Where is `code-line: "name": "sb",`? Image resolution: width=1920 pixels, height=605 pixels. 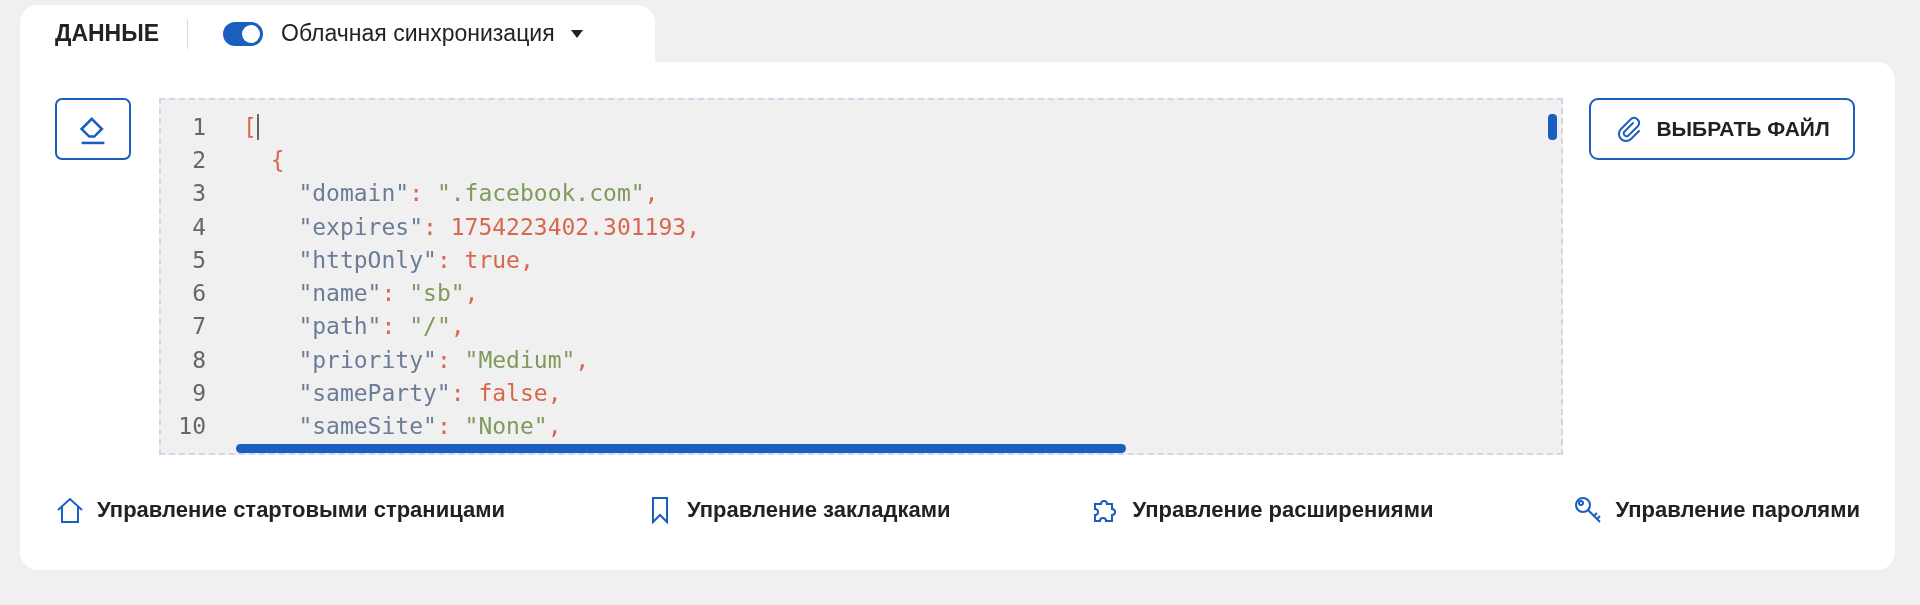 code-line: "name": "sb", is located at coordinates (388, 293).